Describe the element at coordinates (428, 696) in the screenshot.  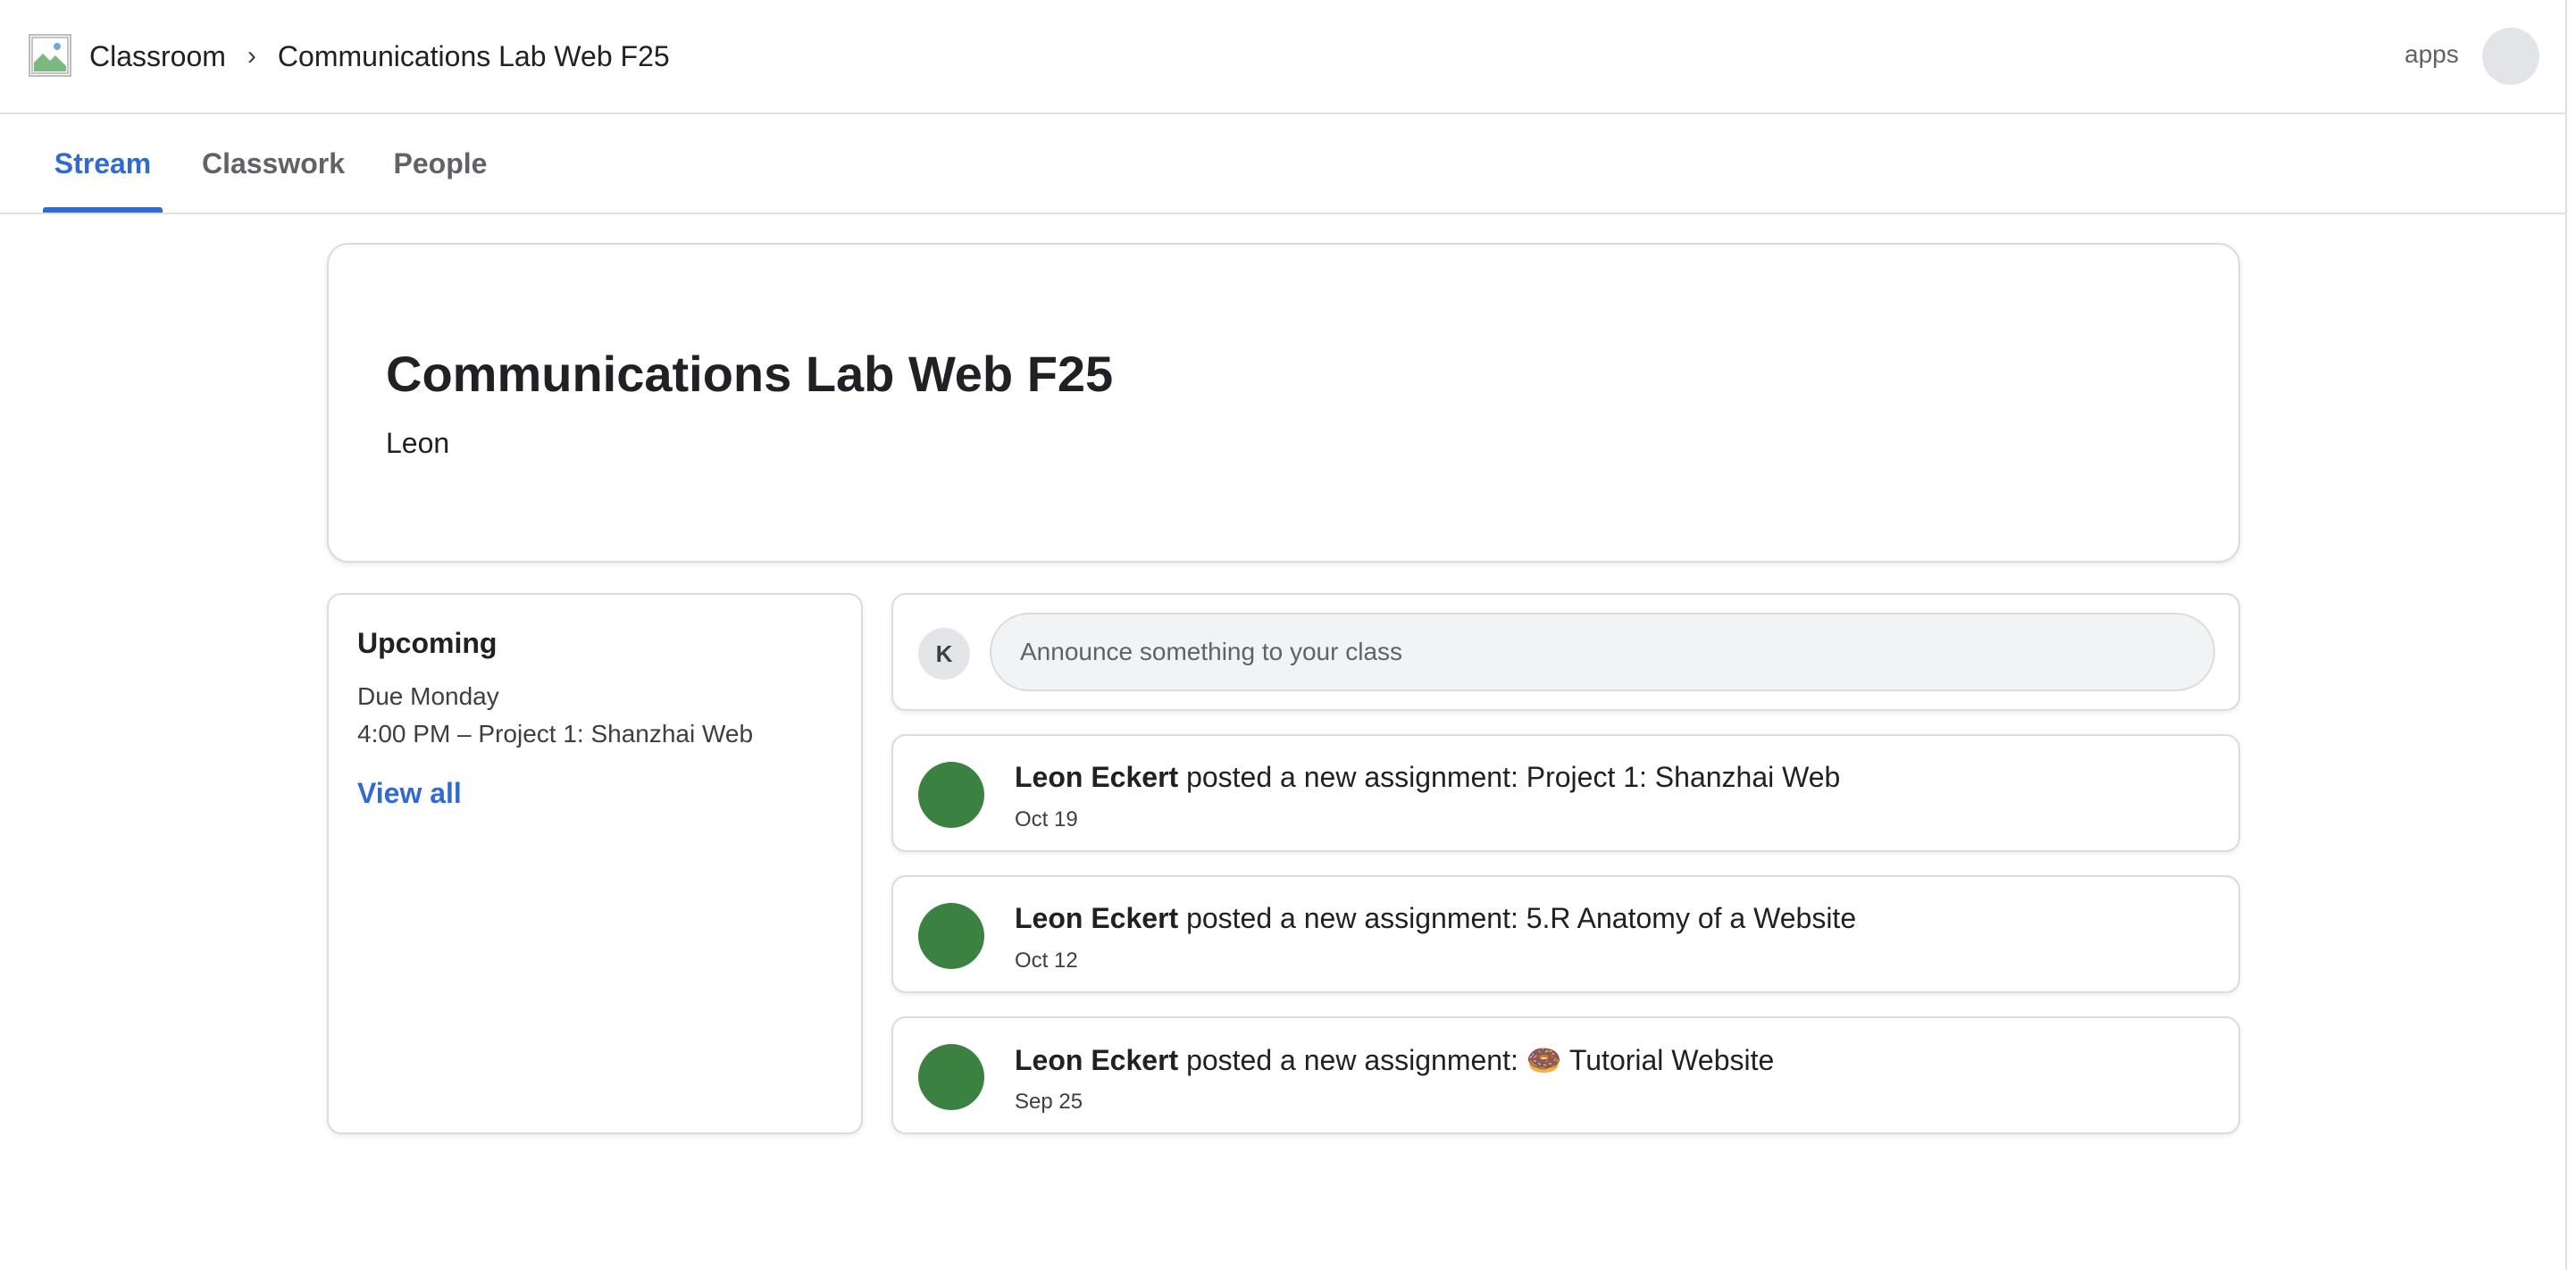
I see `upcoming-due-label: Due Monday` at that location.